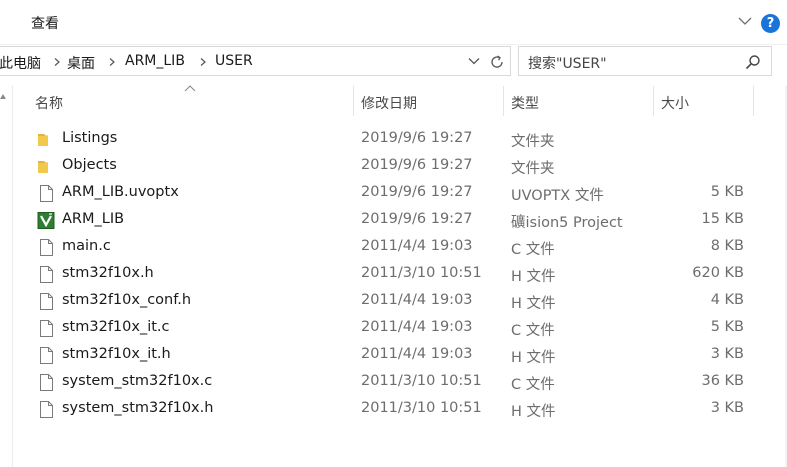 The image size is (787, 467). Describe the element at coordinates (645, 61) in the screenshot. I see `search-input: 搜索"USER"` at that location.